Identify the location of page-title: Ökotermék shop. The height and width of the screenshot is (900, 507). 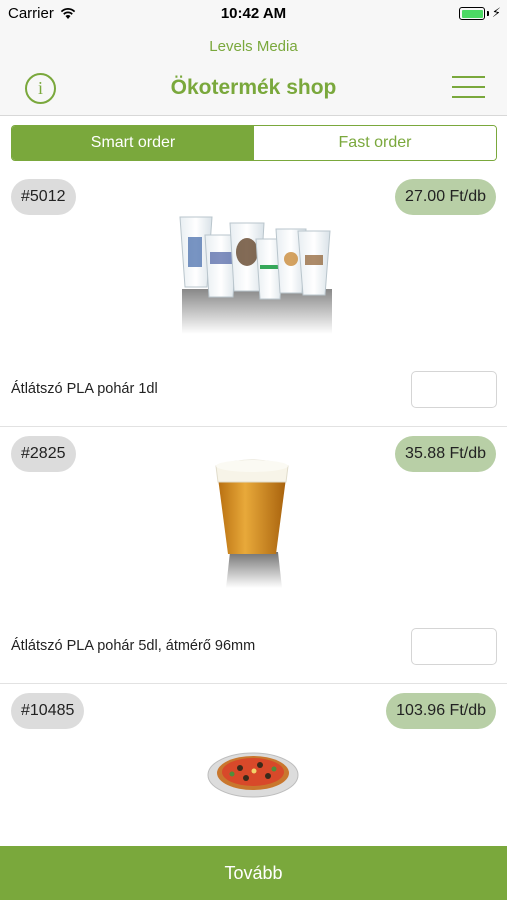
(253, 87).